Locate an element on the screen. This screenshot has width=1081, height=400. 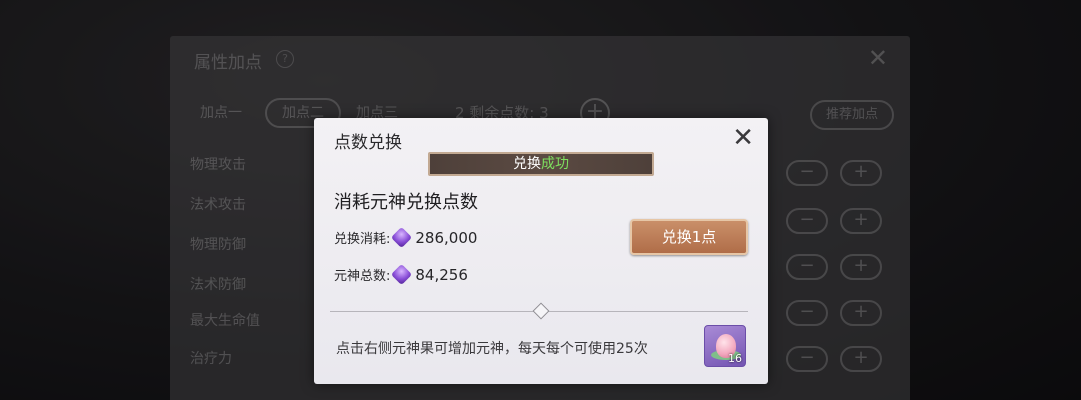
cost-label: 兑换消耗: is located at coordinates (362, 239).